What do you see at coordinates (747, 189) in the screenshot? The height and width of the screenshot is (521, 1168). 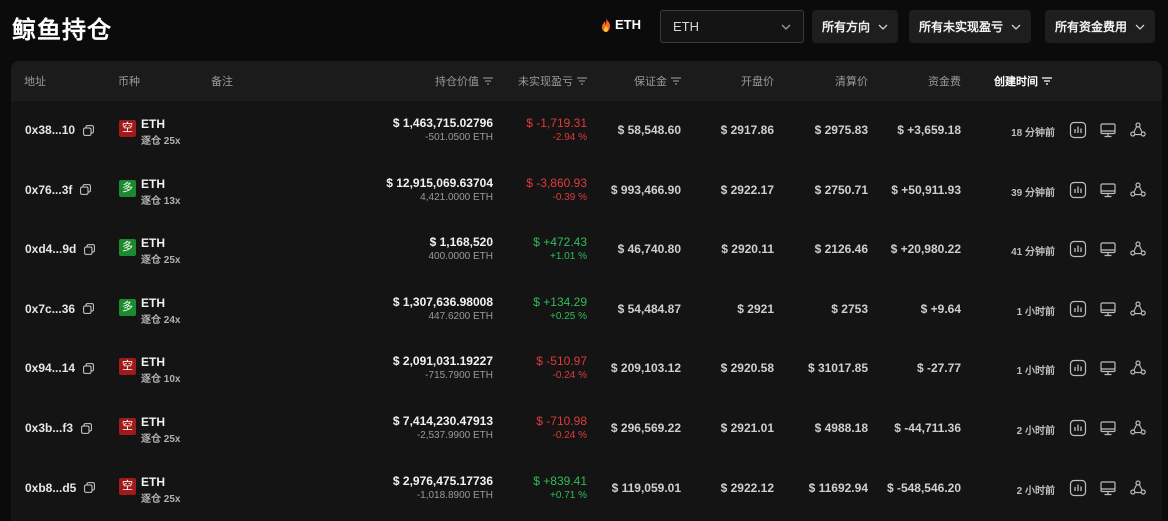 I see `entry-price: $ 2922.17` at bounding box center [747, 189].